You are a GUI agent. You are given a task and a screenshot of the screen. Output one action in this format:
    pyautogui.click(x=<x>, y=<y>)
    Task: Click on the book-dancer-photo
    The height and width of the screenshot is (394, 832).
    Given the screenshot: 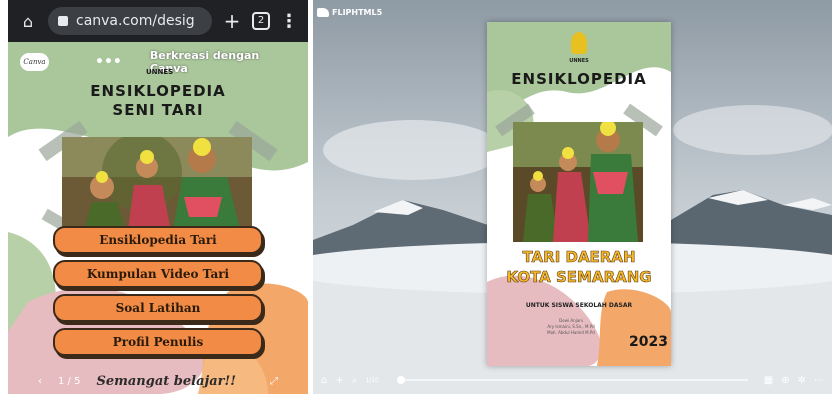 What is the action you would take?
    pyautogui.click(x=578, y=182)
    